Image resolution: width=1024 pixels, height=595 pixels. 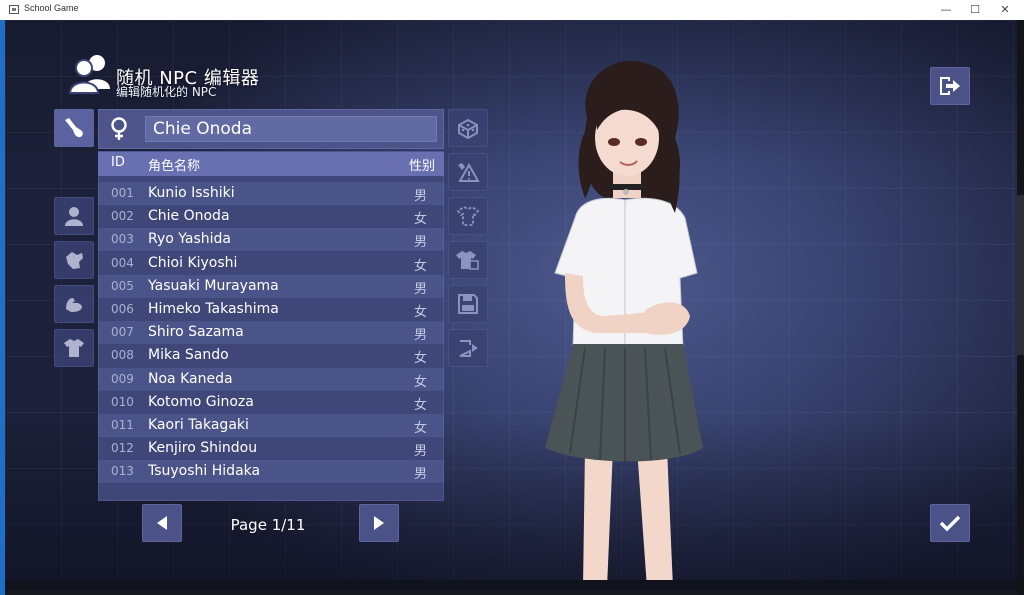 I want to click on window-title: School Game, so click(x=51, y=8).